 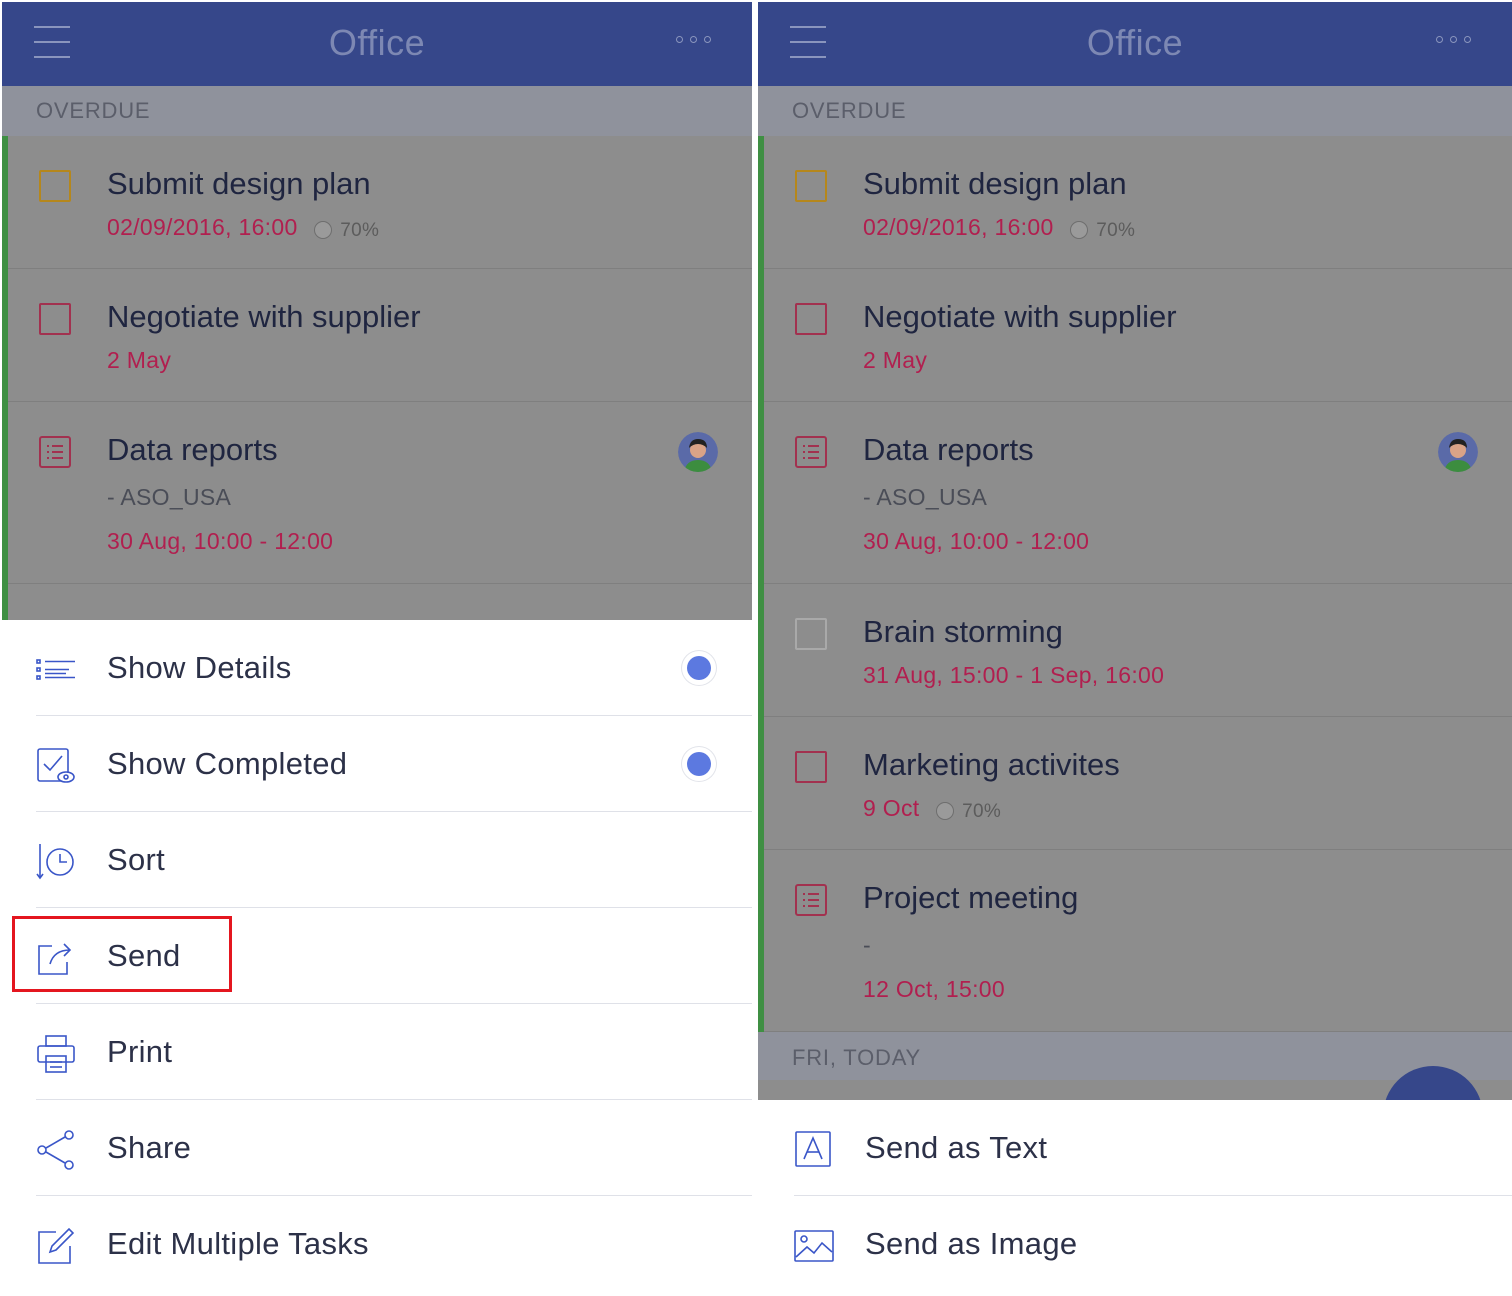 What do you see at coordinates (376, 668) in the screenshot?
I see `menu-item-show-details: Show Details` at bounding box center [376, 668].